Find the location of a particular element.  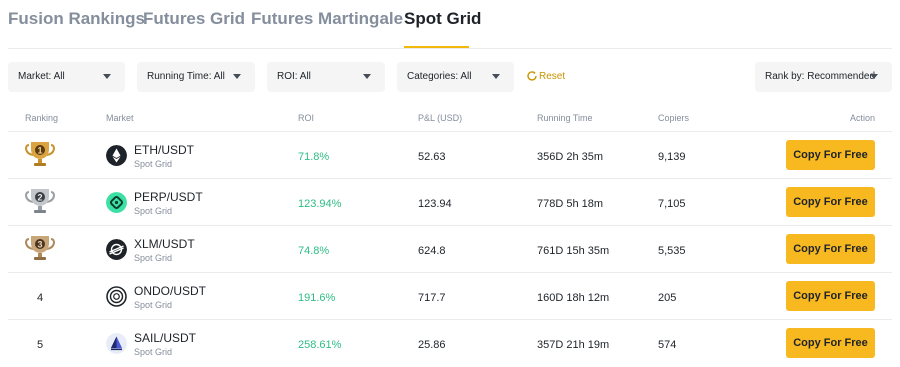

market-pair: XLM/USDT is located at coordinates (164, 244).